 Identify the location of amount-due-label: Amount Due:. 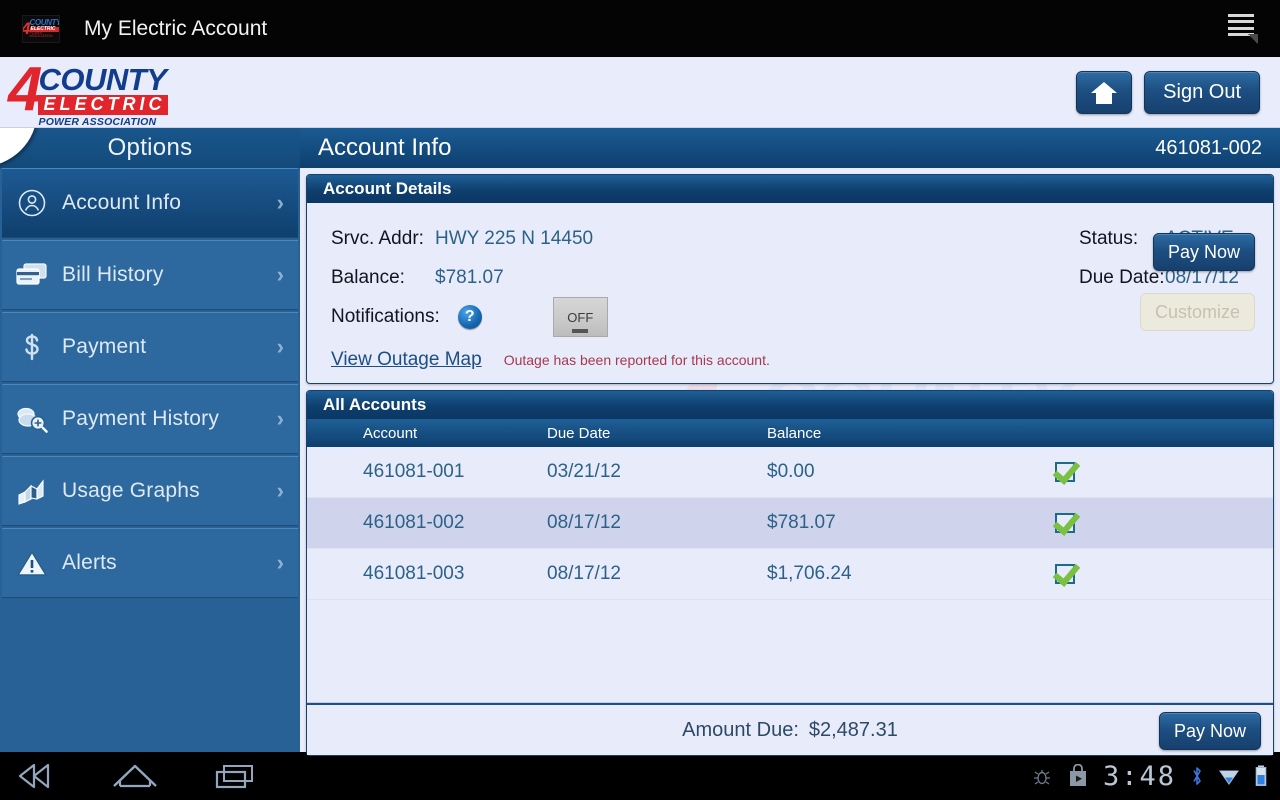
(740, 729).